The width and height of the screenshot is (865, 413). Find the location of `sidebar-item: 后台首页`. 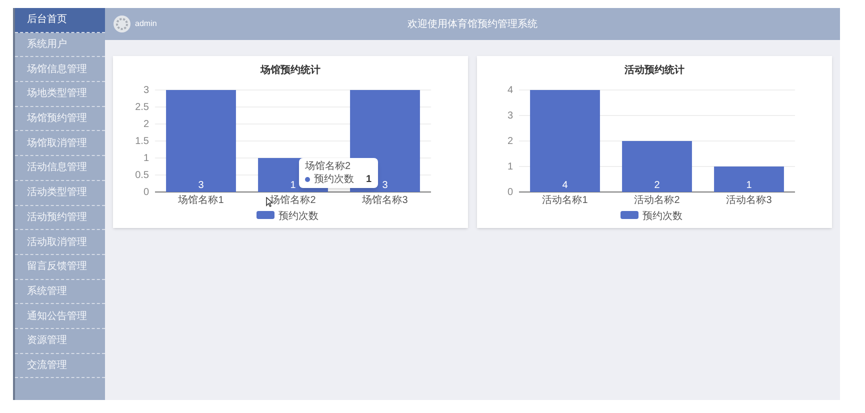

sidebar-item: 后台首页 is located at coordinates (60, 20).